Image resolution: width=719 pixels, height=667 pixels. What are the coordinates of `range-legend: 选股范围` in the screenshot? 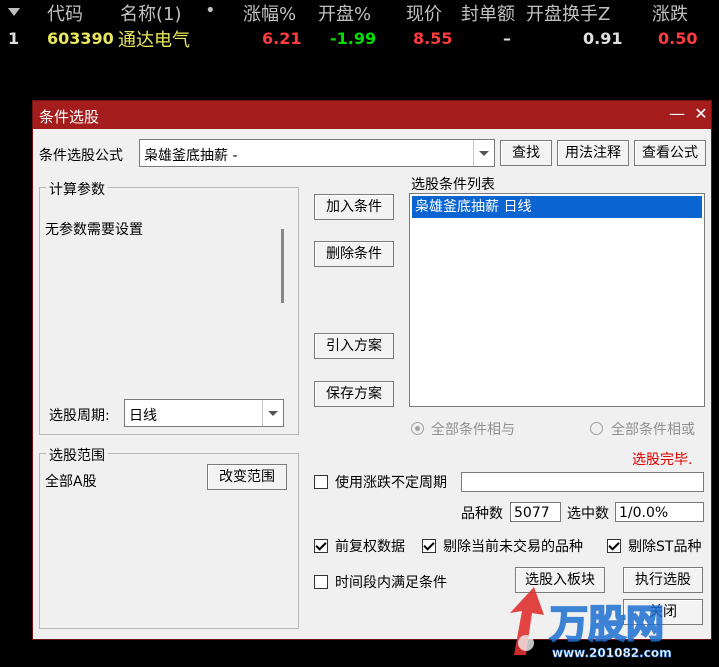 It's located at (77, 455).